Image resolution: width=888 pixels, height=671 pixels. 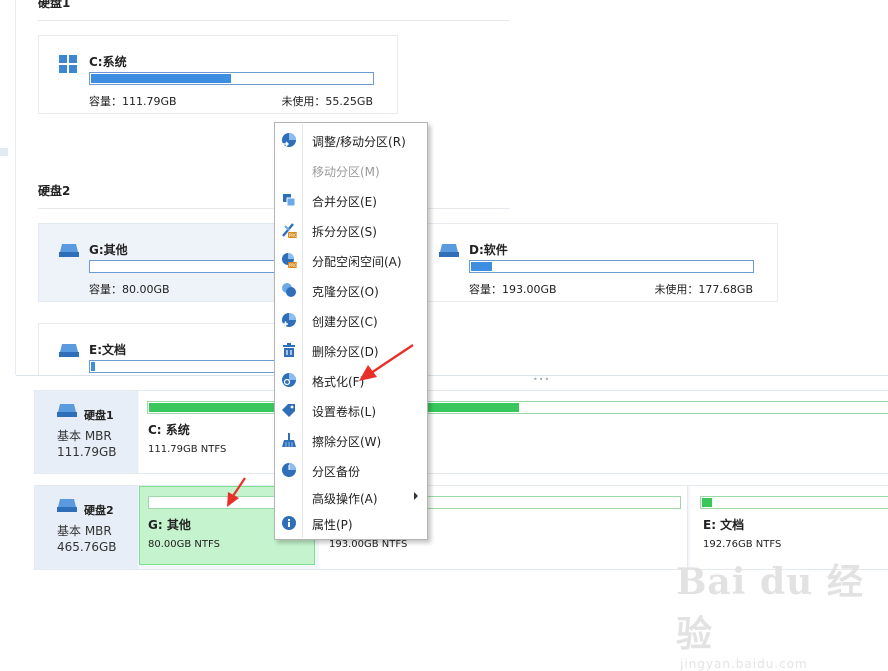 I want to click on clone-icon, so click(x=289, y=290).